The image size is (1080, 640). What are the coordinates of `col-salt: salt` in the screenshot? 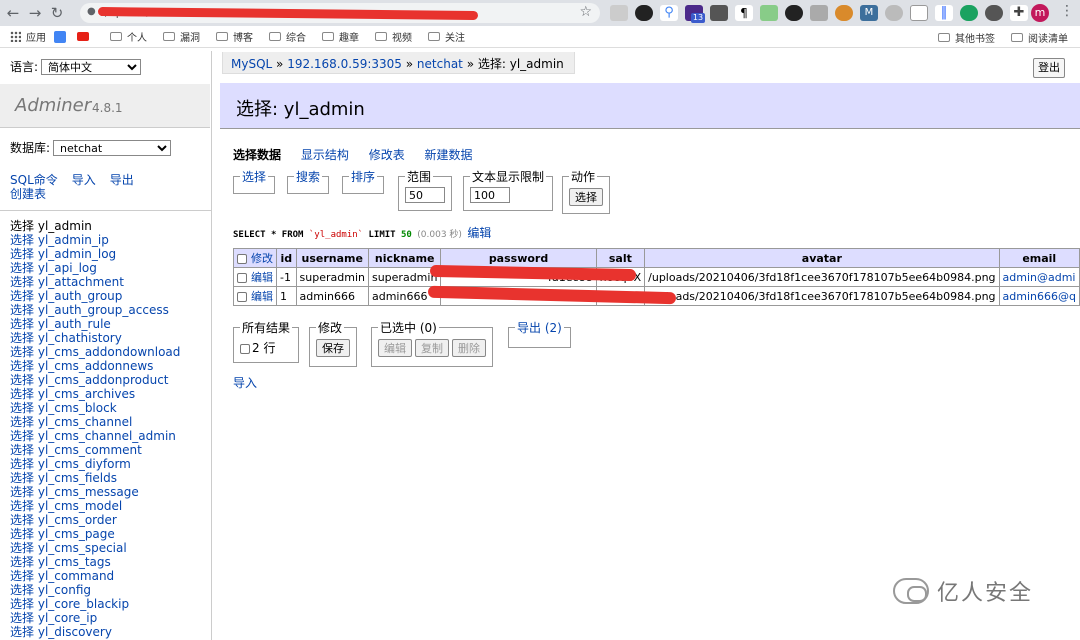 It's located at (620, 258).